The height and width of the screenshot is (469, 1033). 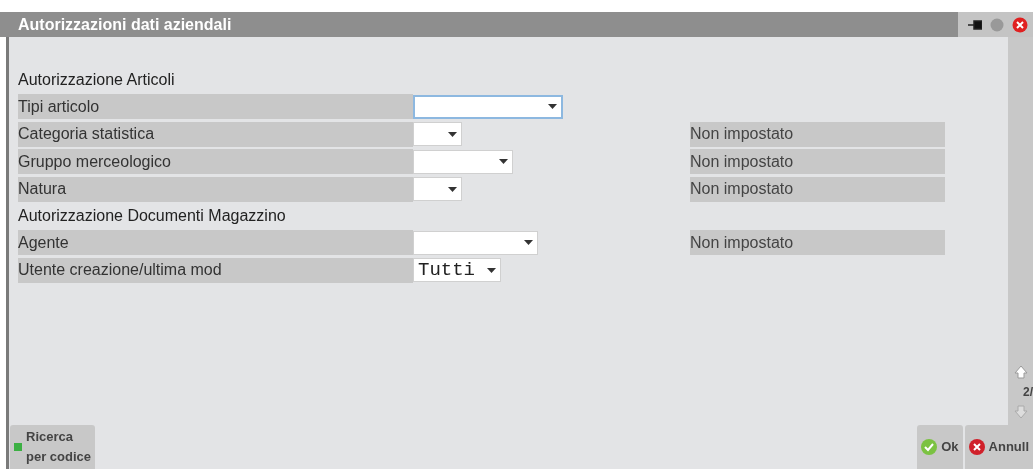 I want to click on page-down-icon, so click(x=1020, y=412).